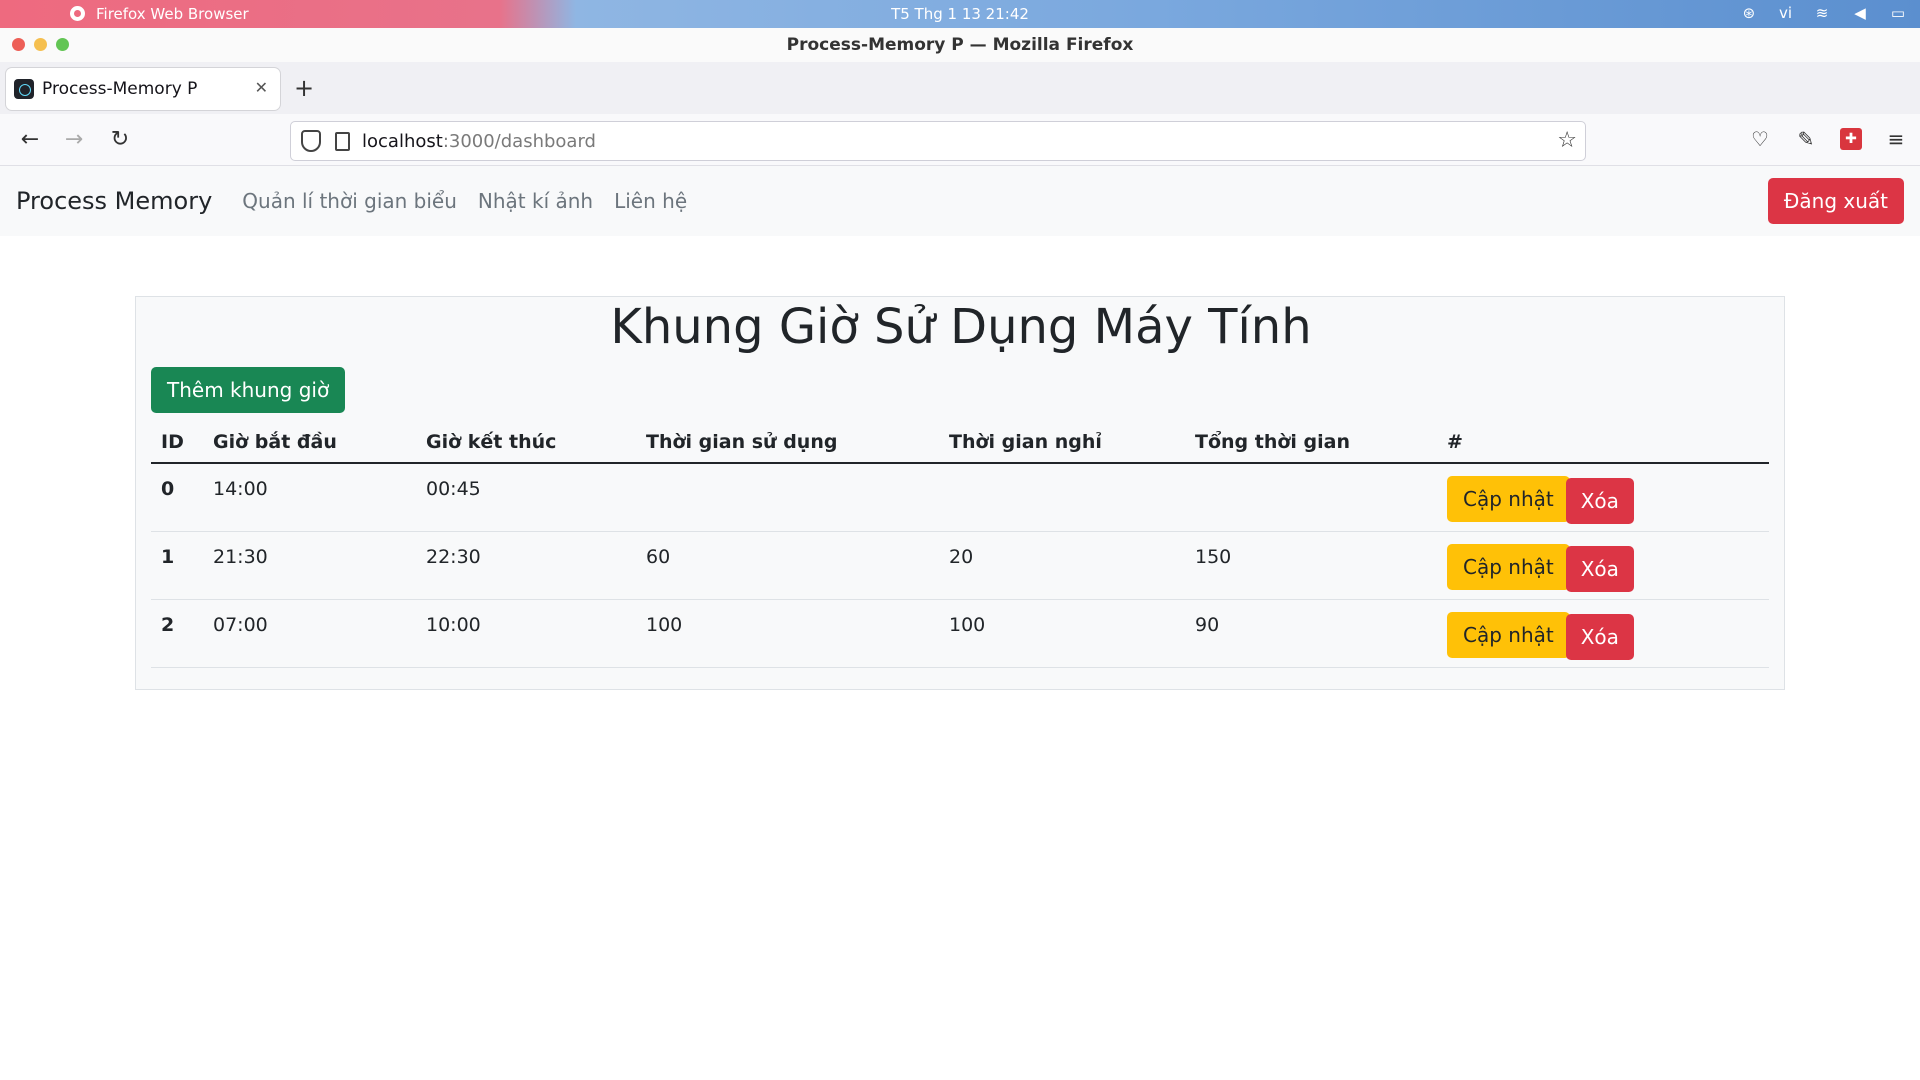 The width and height of the screenshot is (1920, 1080). I want to click on window-title-bar: Process-Memory P — Mozilla Firefox, so click(960, 45).